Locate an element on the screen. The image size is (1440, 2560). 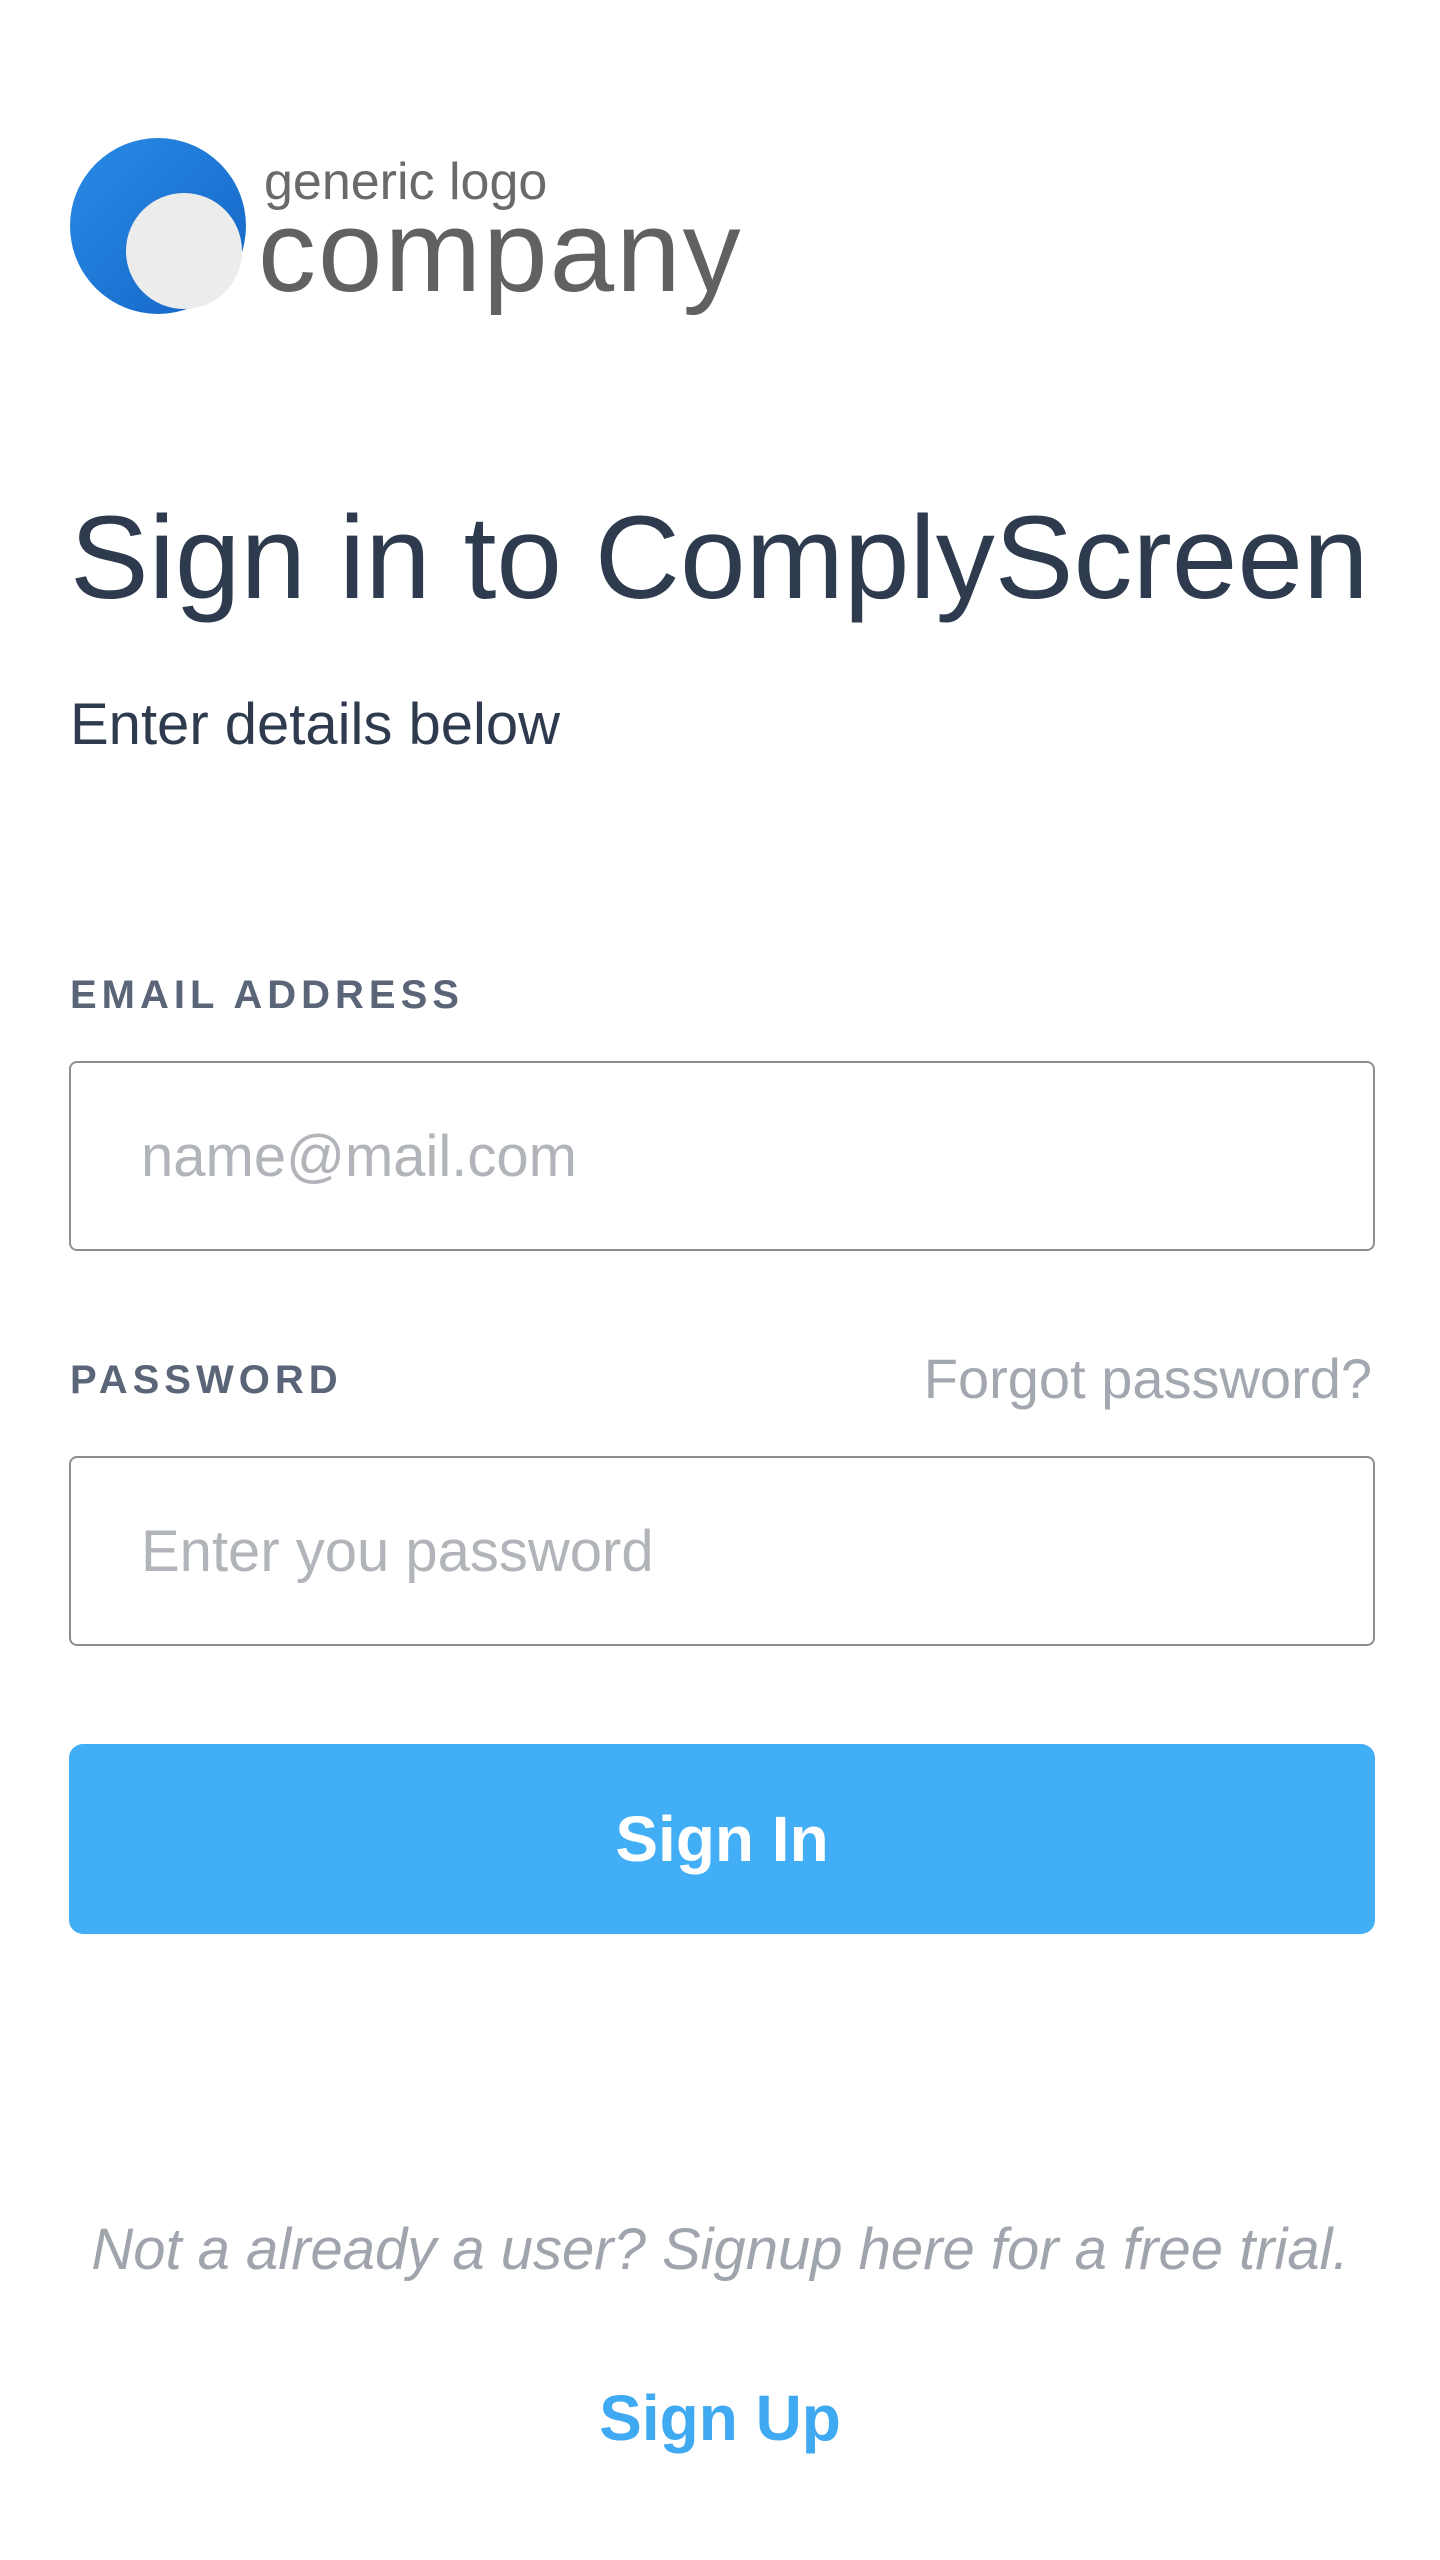
page-title: Sign in to ComplyScreen is located at coordinates (719, 558).